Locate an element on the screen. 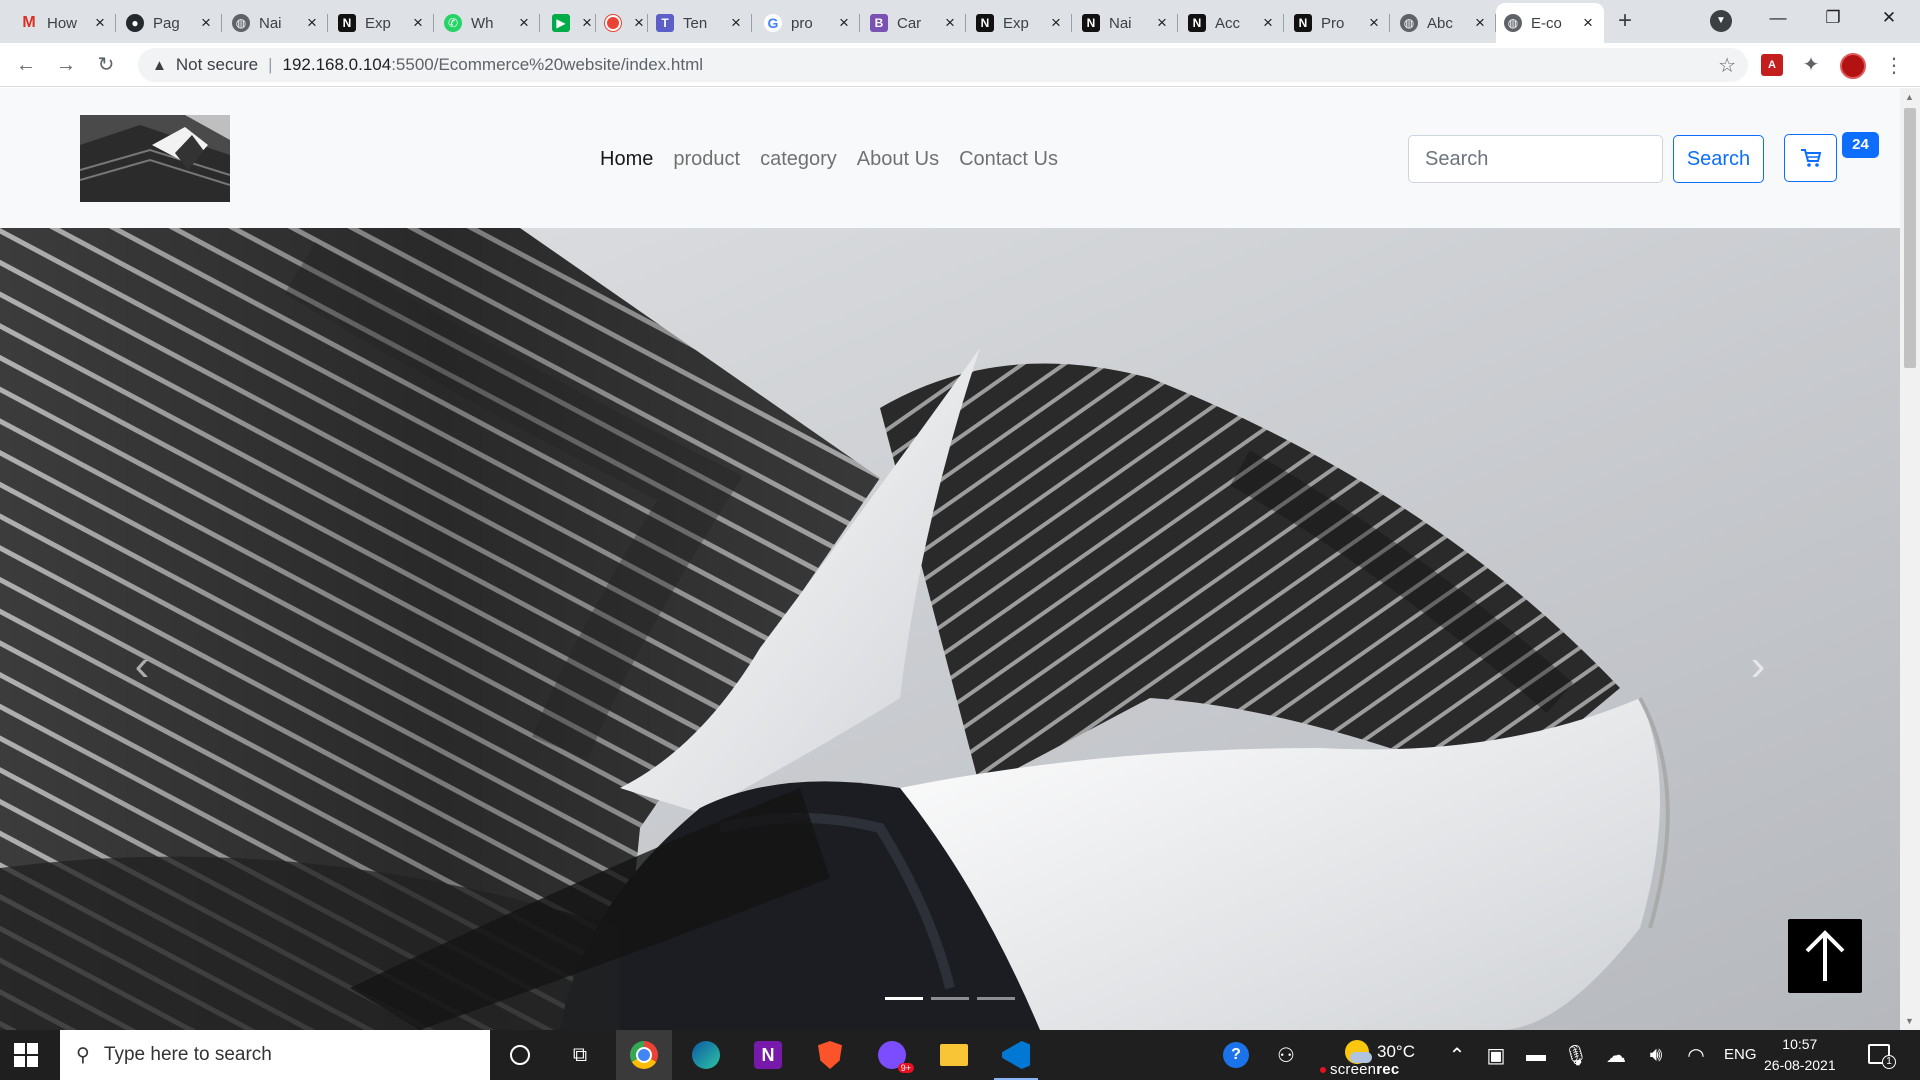 This screenshot has width=1920, height=1080. scroll-to-top-button is located at coordinates (1825, 956).